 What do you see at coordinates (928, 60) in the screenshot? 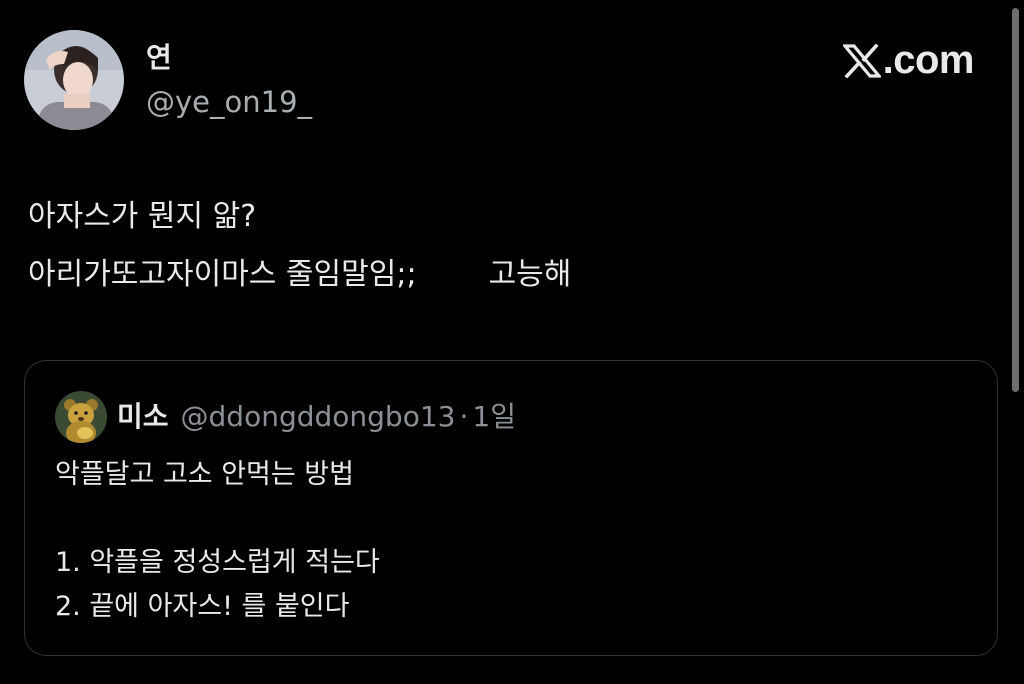
I see `brand-domain-text: .com` at bounding box center [928, 60].